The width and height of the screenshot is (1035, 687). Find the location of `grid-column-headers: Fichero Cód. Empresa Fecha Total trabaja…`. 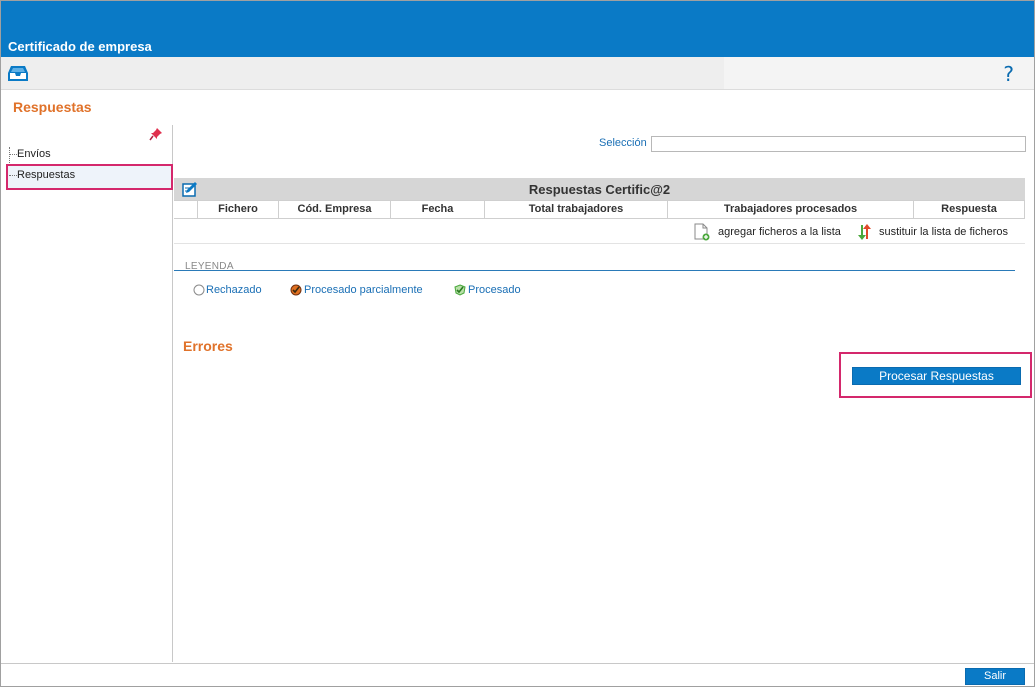

grid-column-headers: Fichero Cód. Empresa Fecha Total trabaja… is located at coordinates (599, 209).